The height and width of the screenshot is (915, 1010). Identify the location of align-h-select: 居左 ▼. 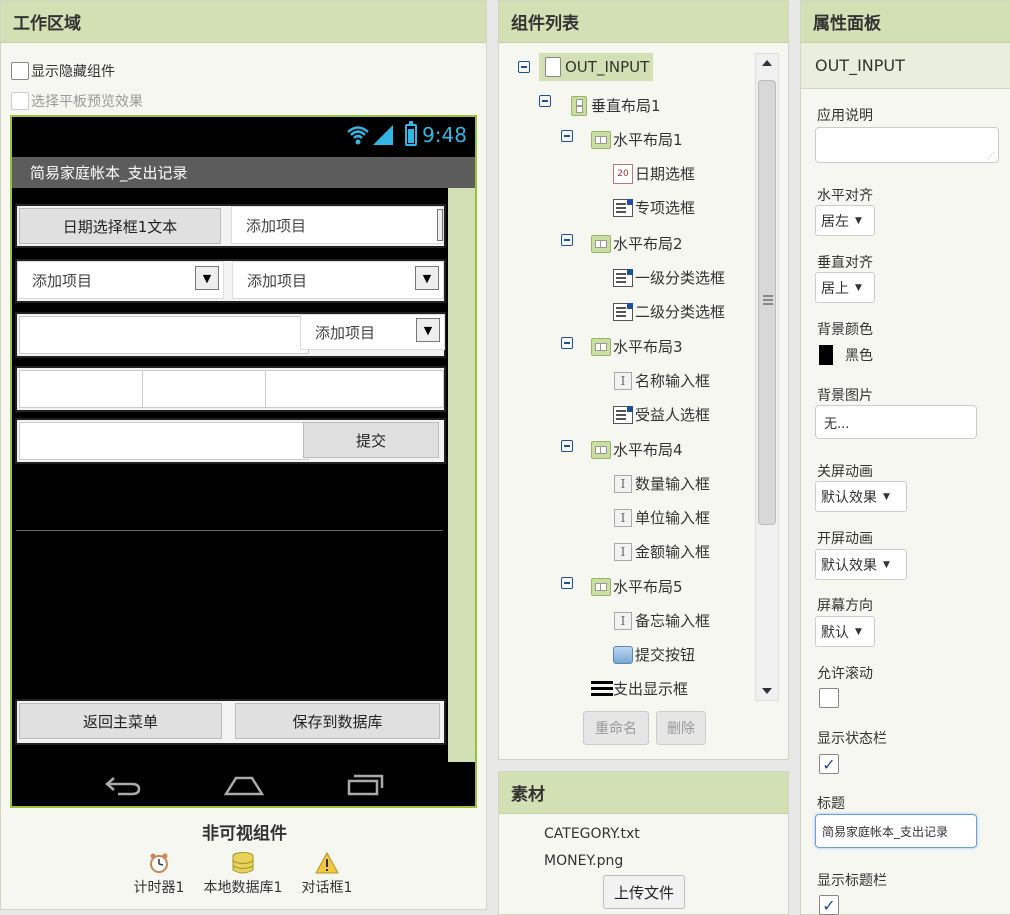
(845, 220).